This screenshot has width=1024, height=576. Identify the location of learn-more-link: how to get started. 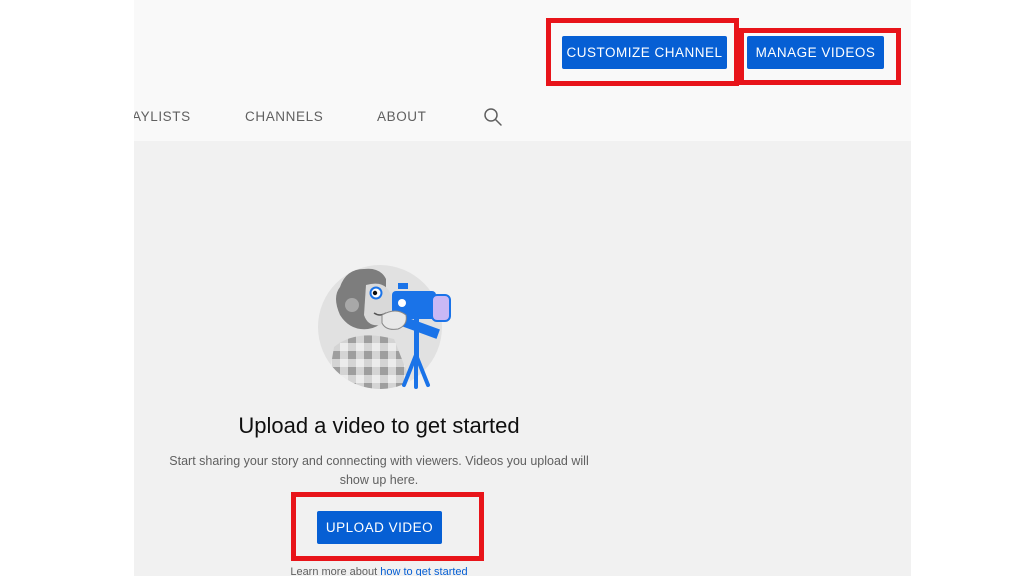
(423, 571).